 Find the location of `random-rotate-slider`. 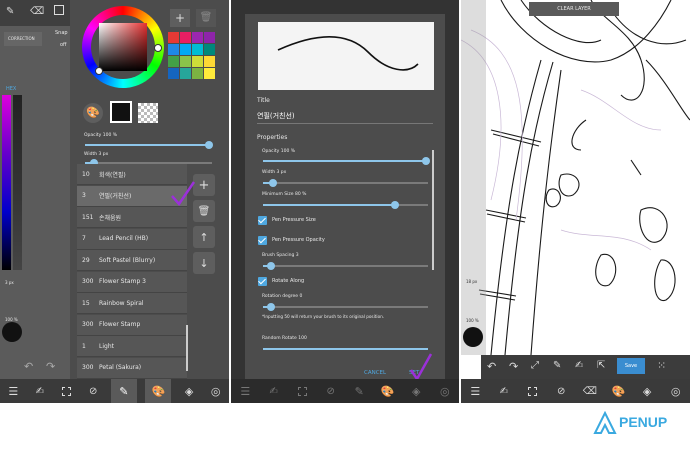

random-rotate-slider is located at coordinates (345, 349).